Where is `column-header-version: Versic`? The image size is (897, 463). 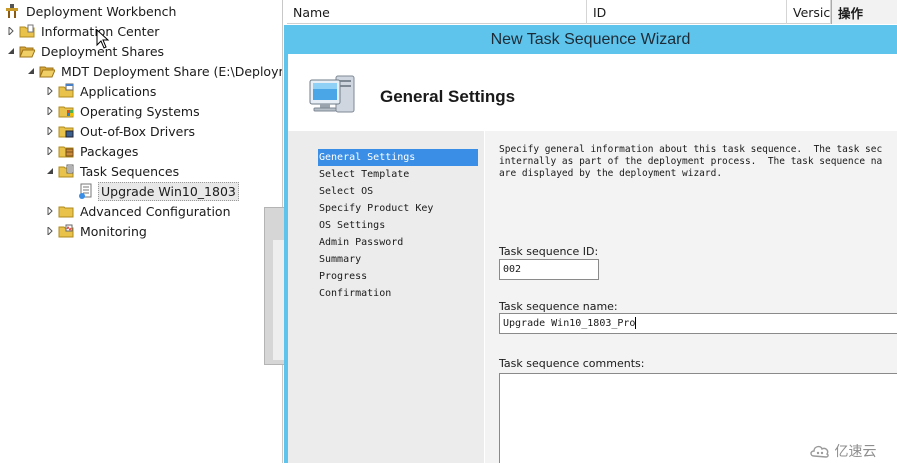
column-header-version: Versic is located at coordinates (809, 12).